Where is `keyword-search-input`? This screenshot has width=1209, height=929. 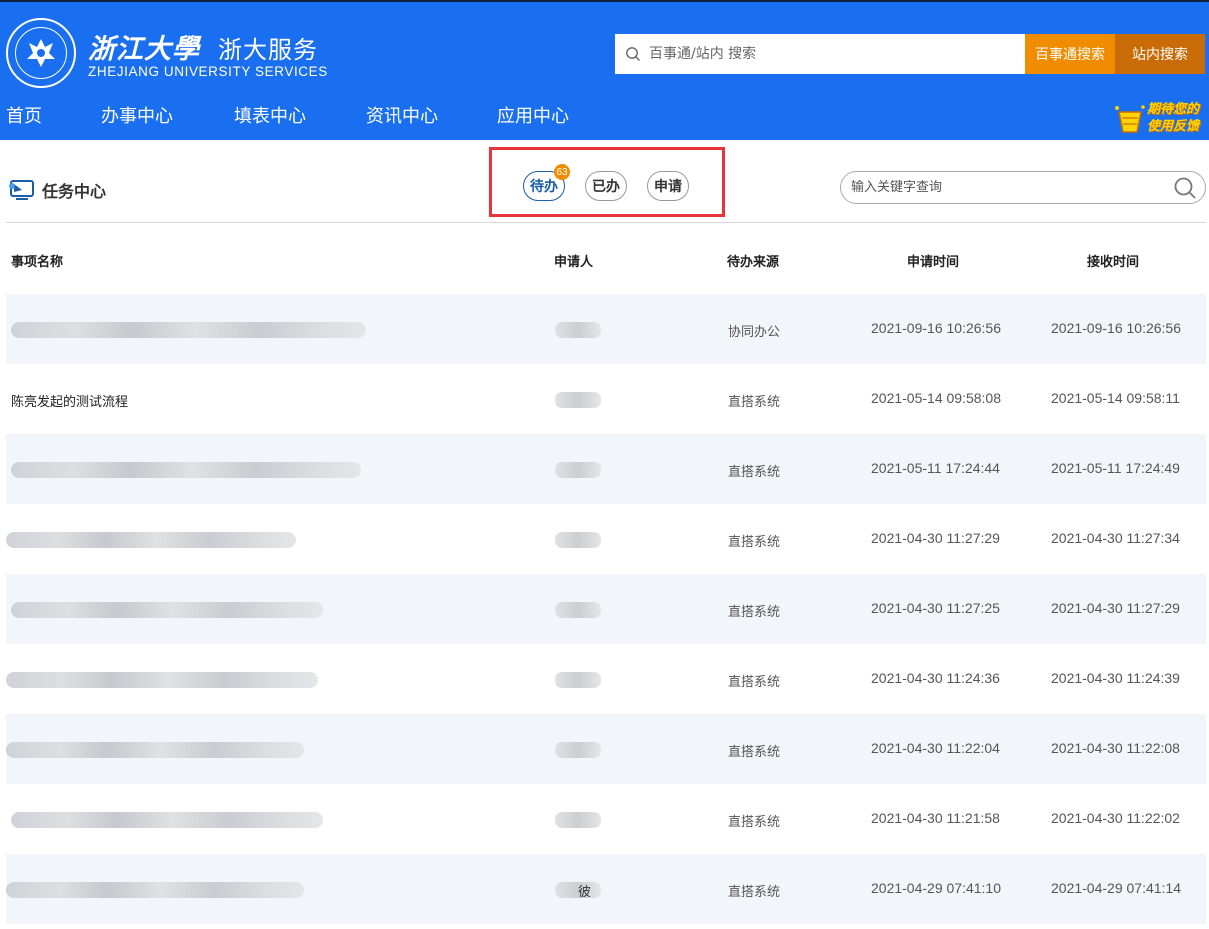 keyword-search-input is located at coordinates (1001, 187).